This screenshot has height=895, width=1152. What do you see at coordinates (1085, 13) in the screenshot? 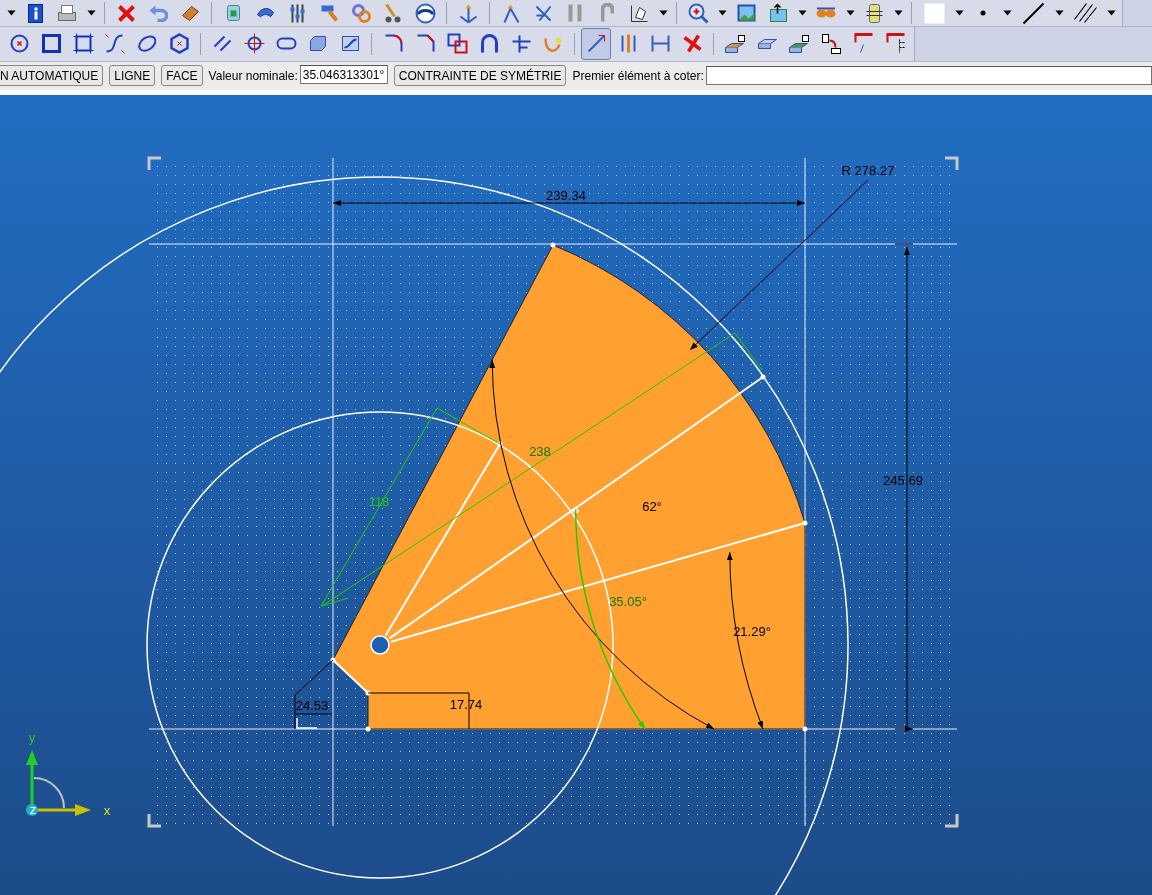
I see `hatch-icon` at bounding box center [1085, 13].